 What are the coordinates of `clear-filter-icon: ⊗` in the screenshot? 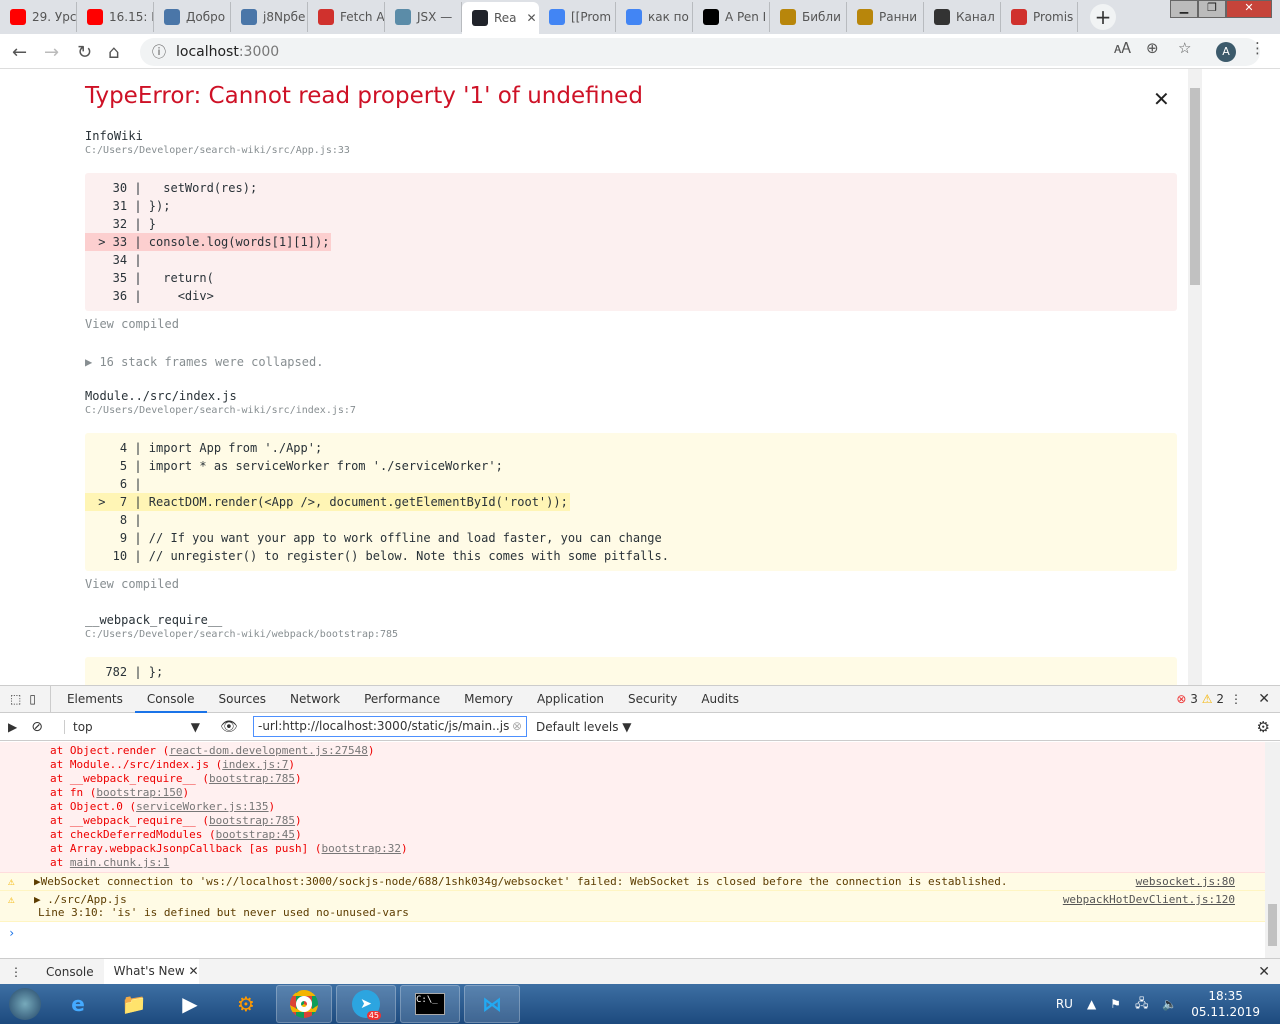 It's located at (517, 726).